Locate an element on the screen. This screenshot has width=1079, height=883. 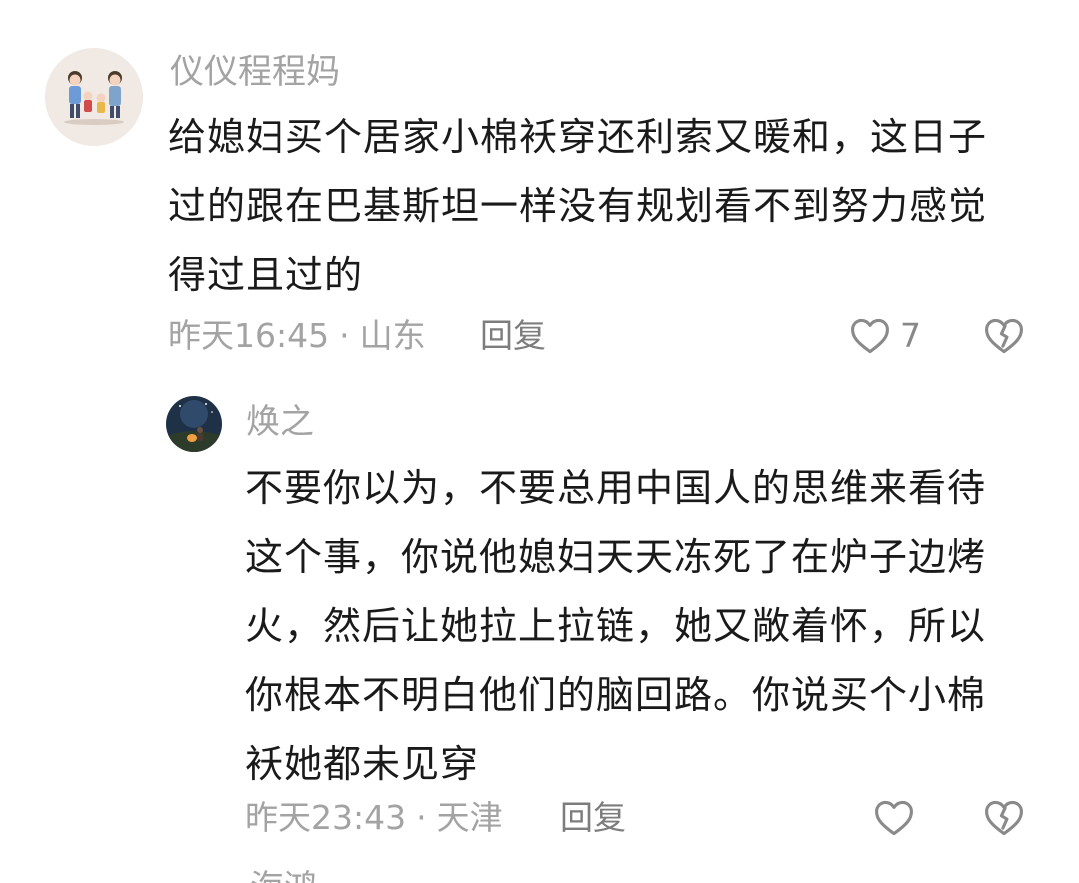
family-avatar-icon is located at coordinates (94, 97).